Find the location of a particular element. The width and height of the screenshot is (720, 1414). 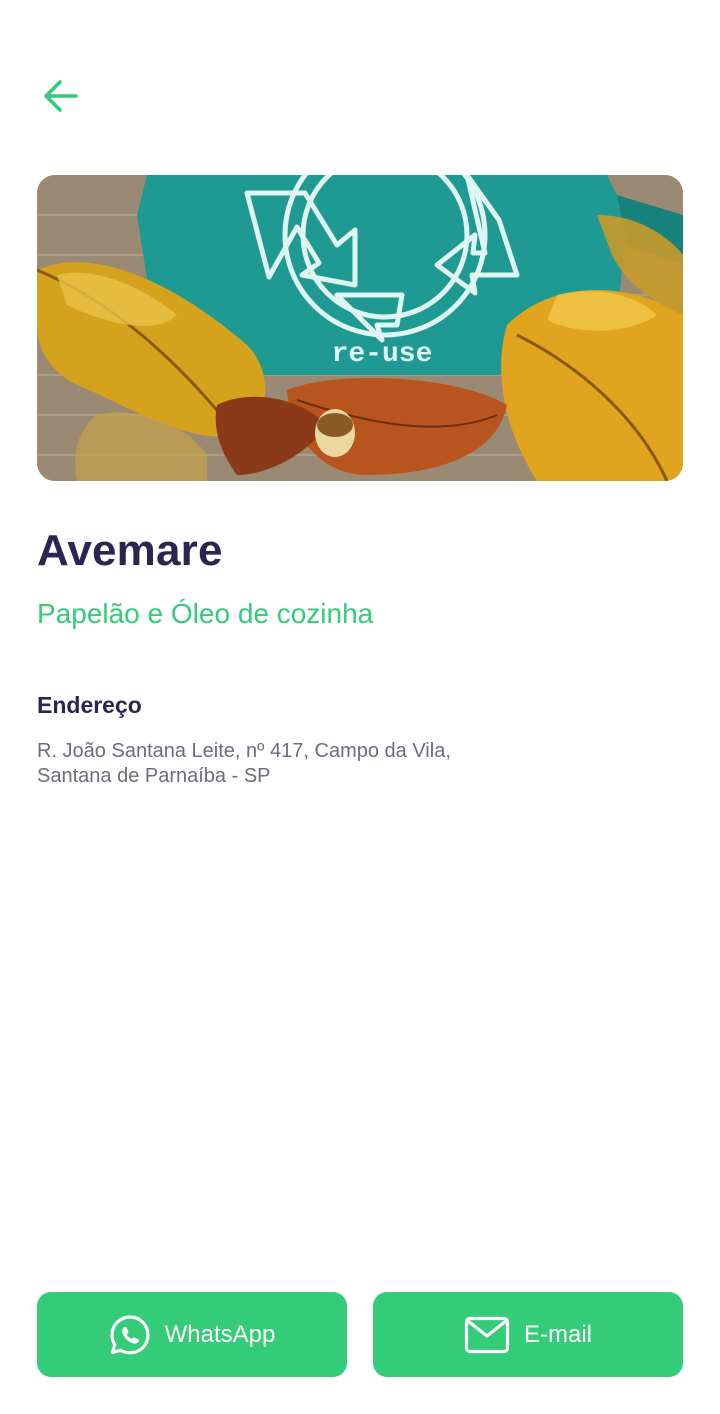

address-label: Endereço is located at coordinates (89, 705).